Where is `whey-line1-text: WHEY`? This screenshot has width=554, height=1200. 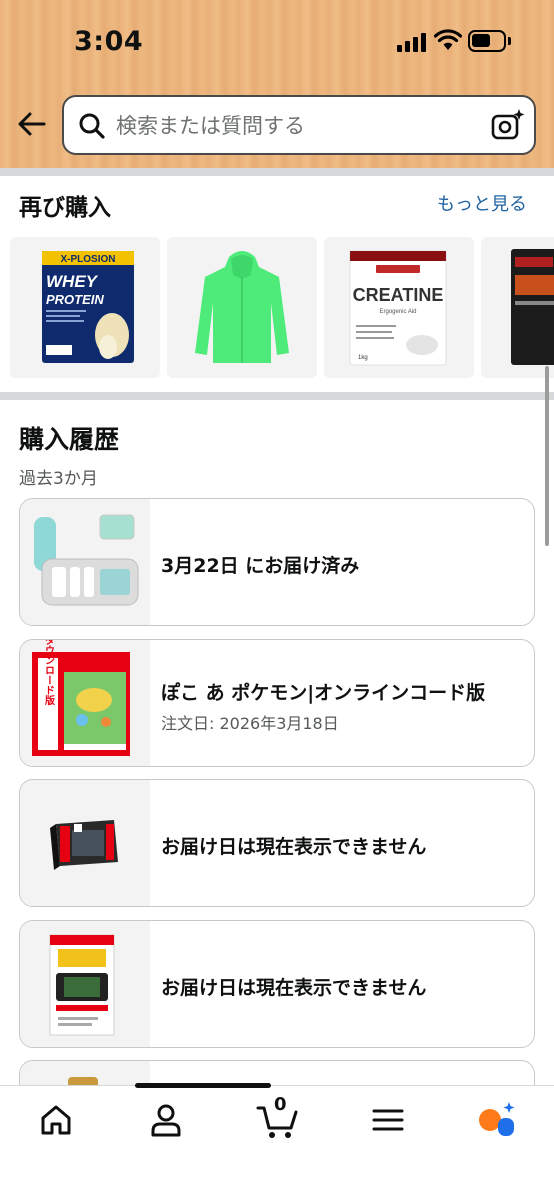
whey-line1-text: WHEY is located at coordinates (72, 281).